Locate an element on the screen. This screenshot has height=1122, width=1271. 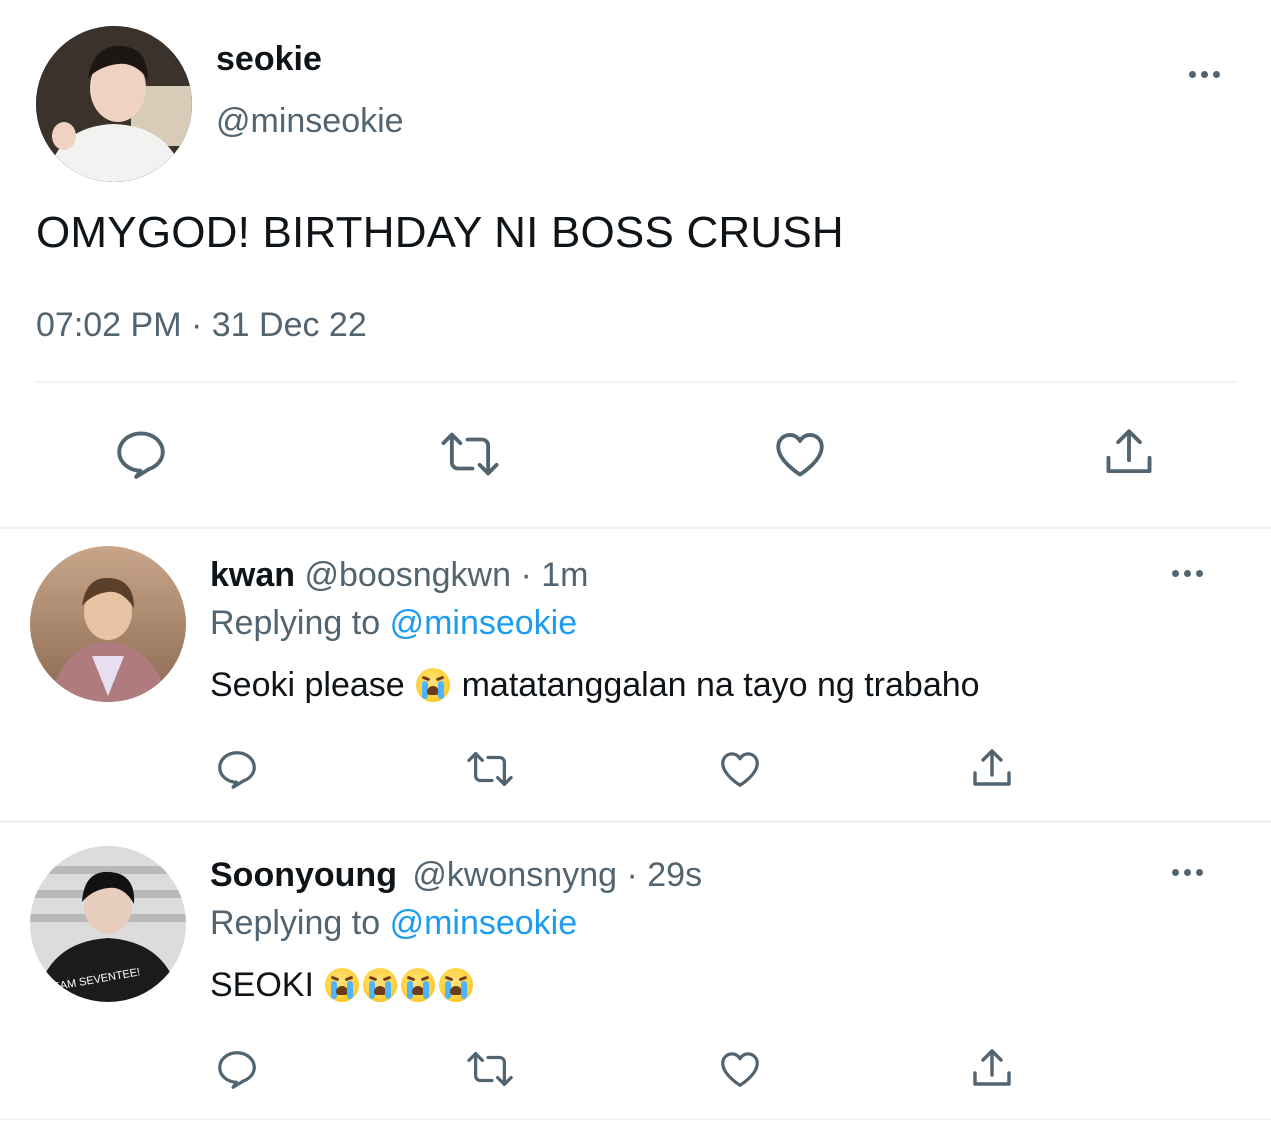
avatar-kwan is located at coordinates (108, 624).